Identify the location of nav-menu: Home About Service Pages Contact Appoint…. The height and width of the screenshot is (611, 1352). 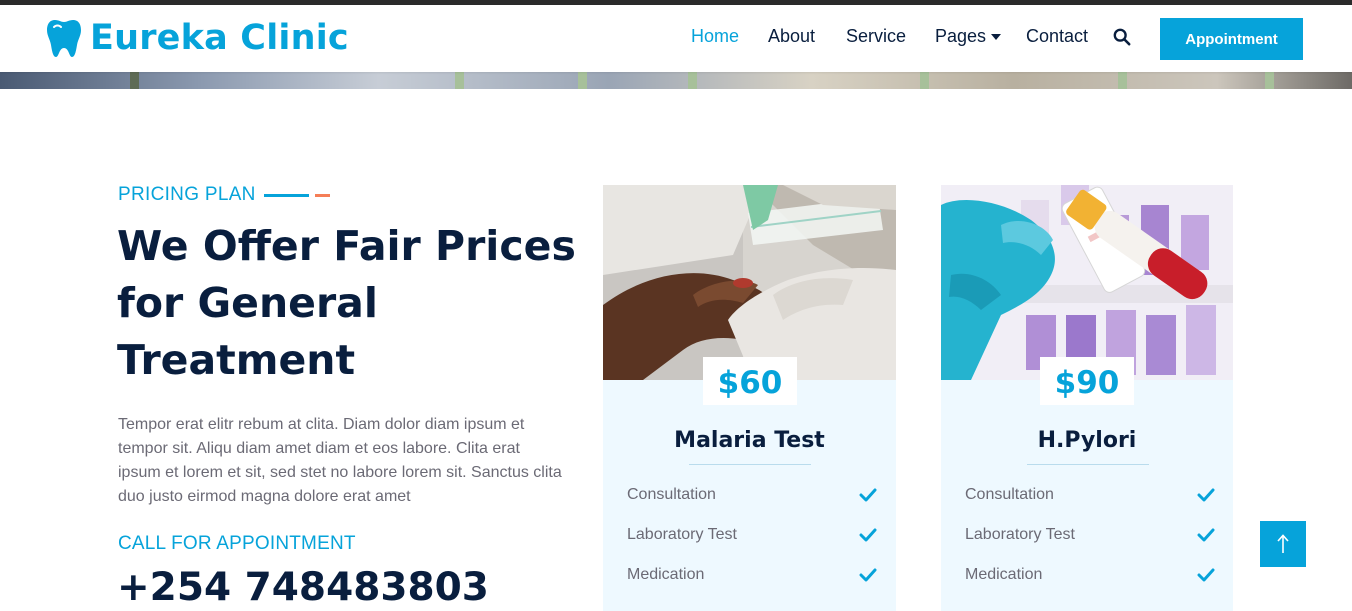
(676, 38).